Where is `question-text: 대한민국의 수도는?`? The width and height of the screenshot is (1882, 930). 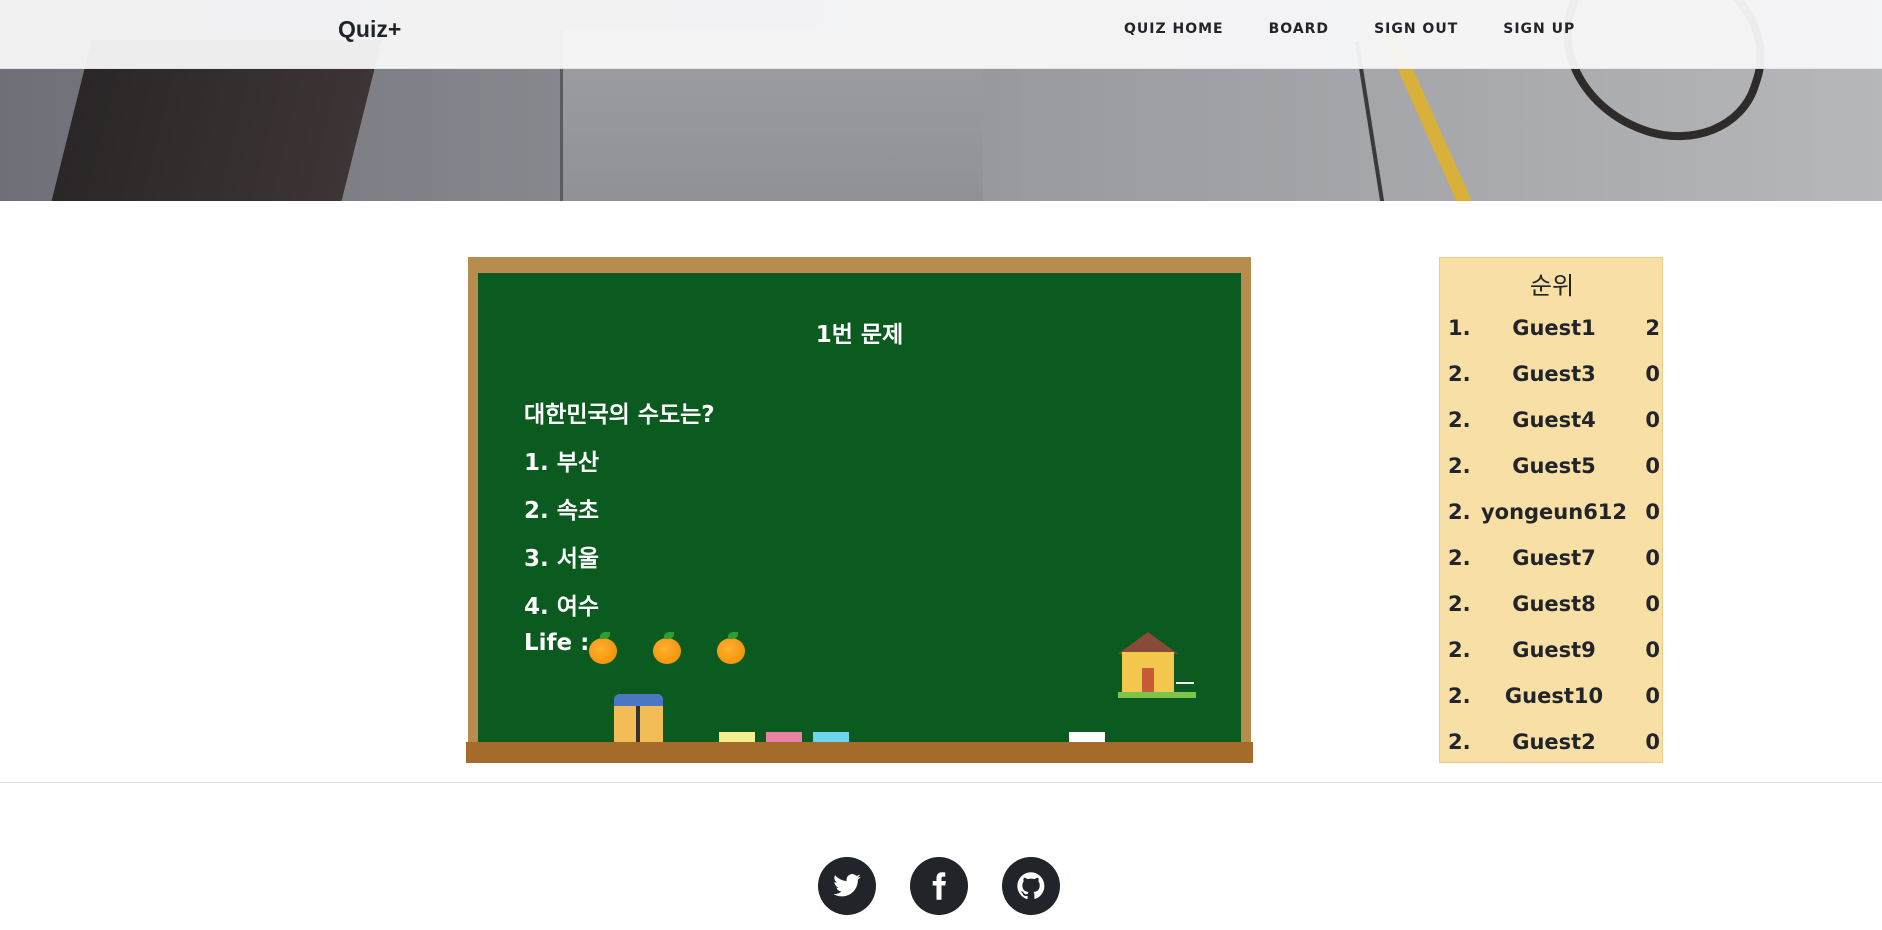
question-text: 대한민국의 수도는? is located at coordinates (619, 415).